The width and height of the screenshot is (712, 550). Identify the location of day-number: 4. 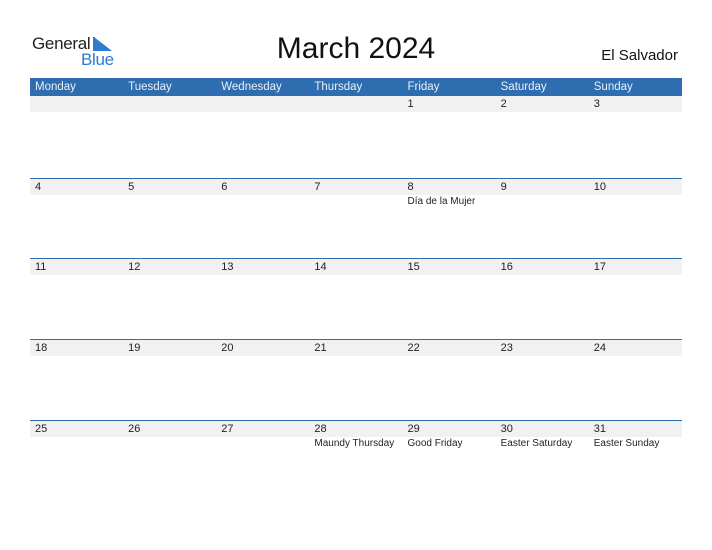
(38, 187).